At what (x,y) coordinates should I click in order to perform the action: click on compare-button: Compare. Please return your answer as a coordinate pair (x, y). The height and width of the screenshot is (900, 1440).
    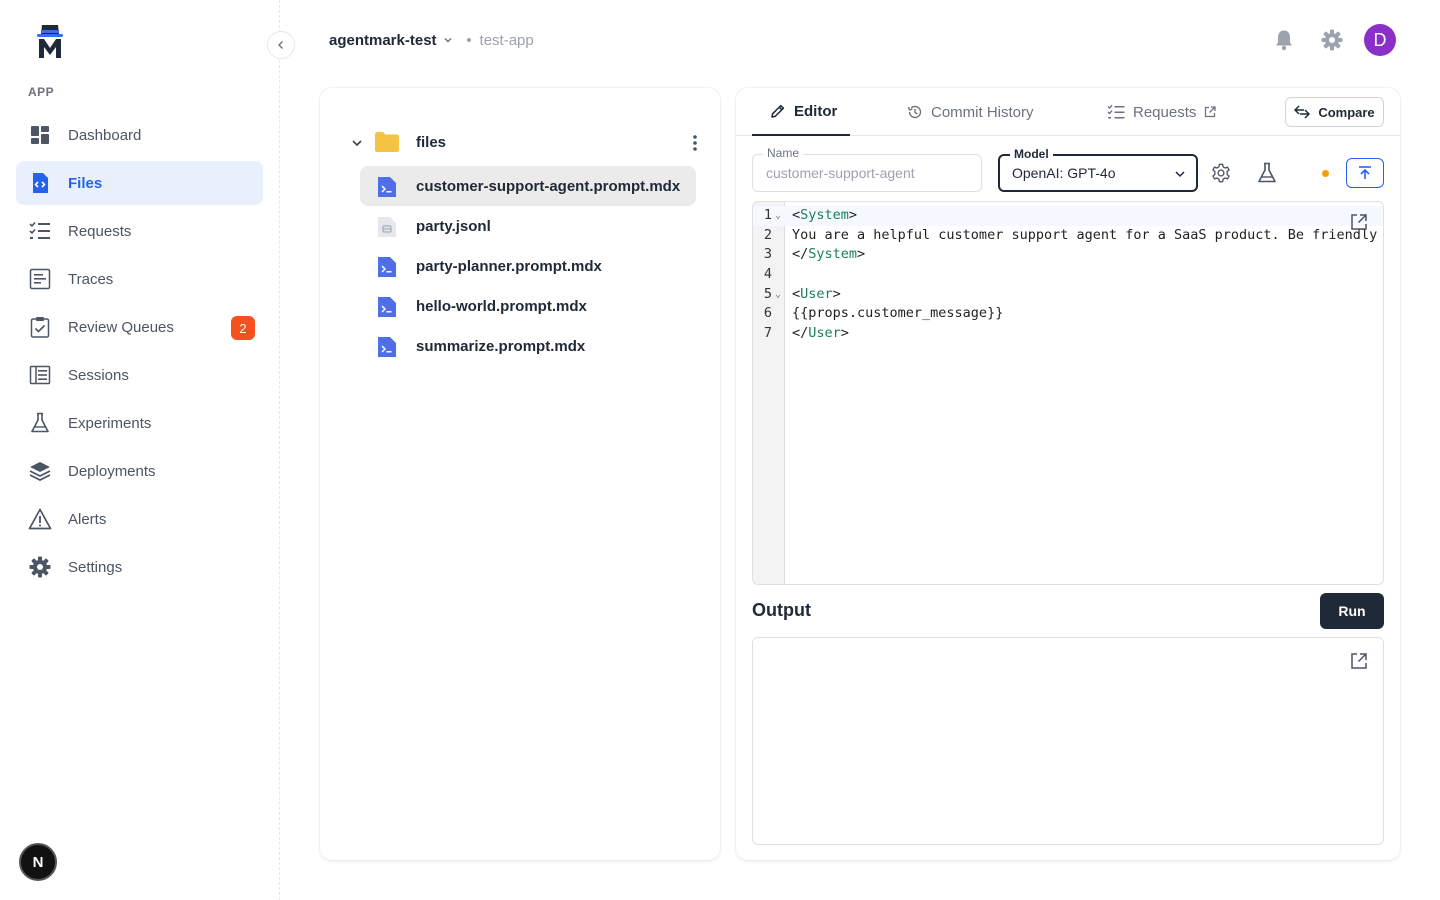
    Looking at the image, I should click on (1334, 112).